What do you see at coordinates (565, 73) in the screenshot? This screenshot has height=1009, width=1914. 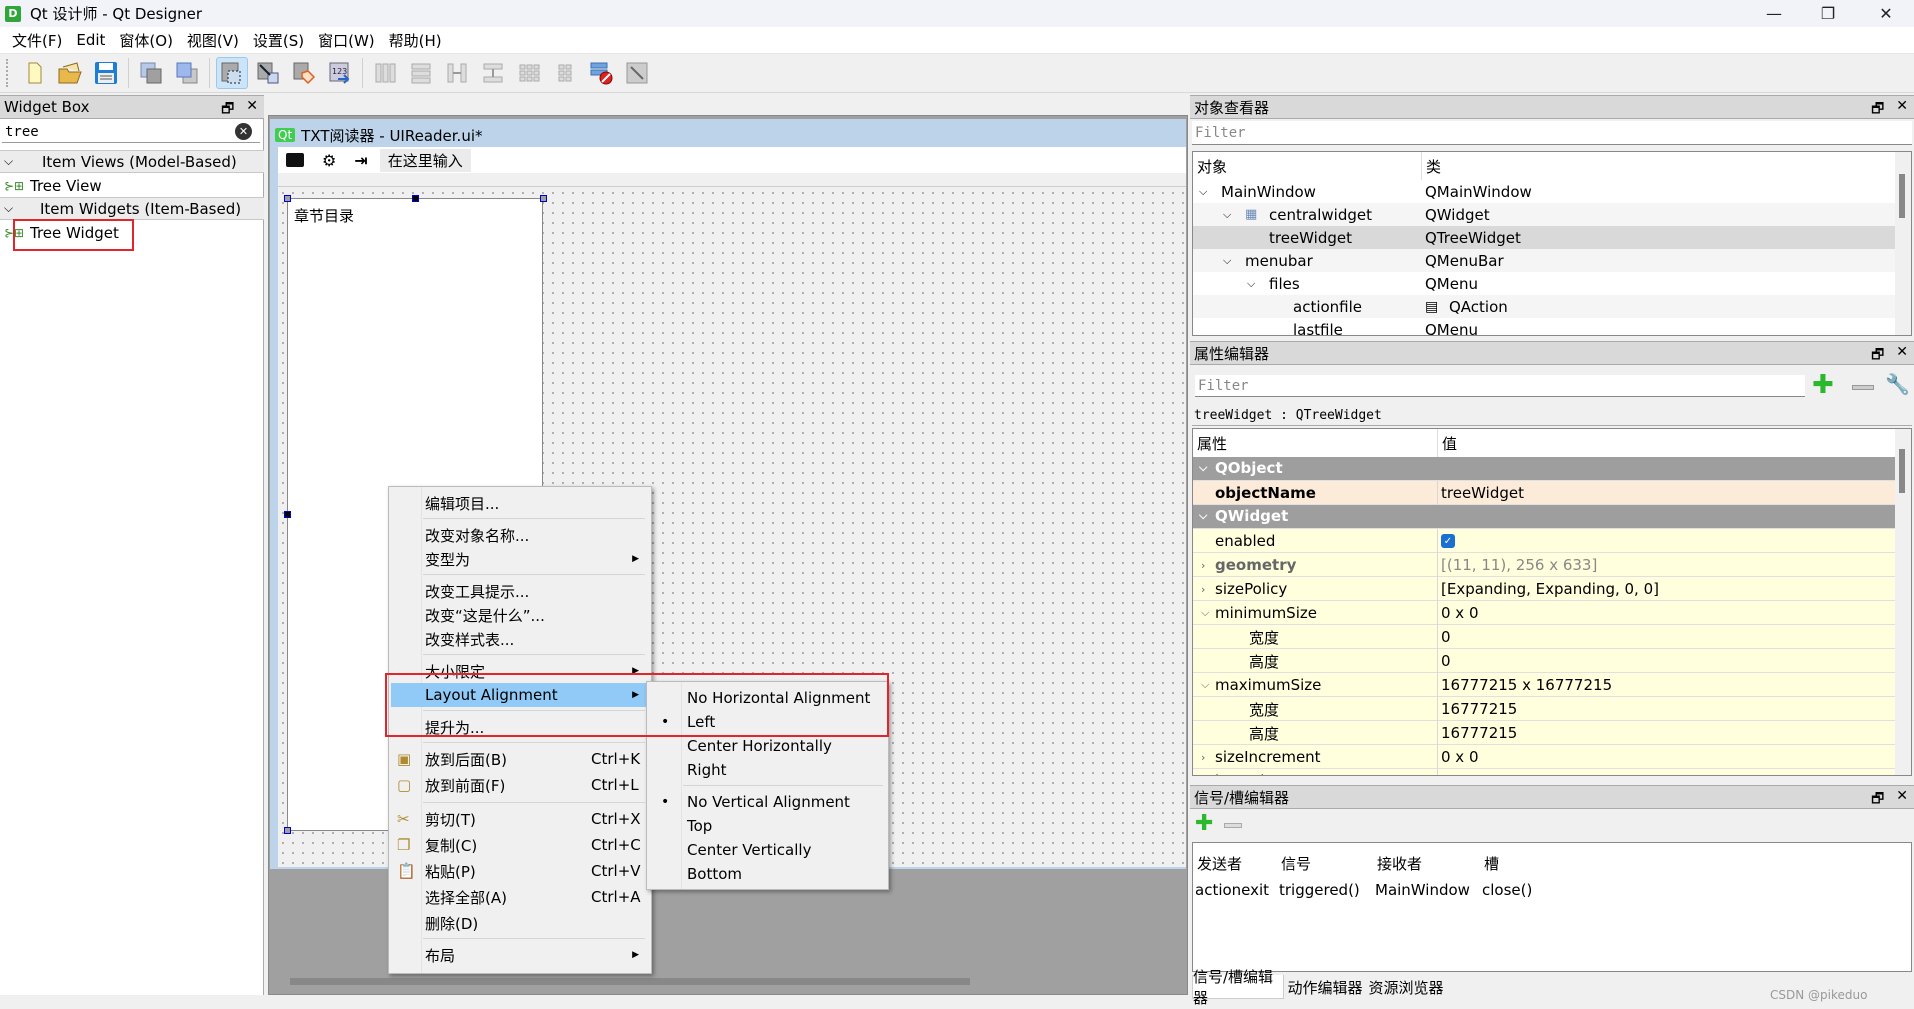 I see `layout-form-button` at bounding box center [565, 73].